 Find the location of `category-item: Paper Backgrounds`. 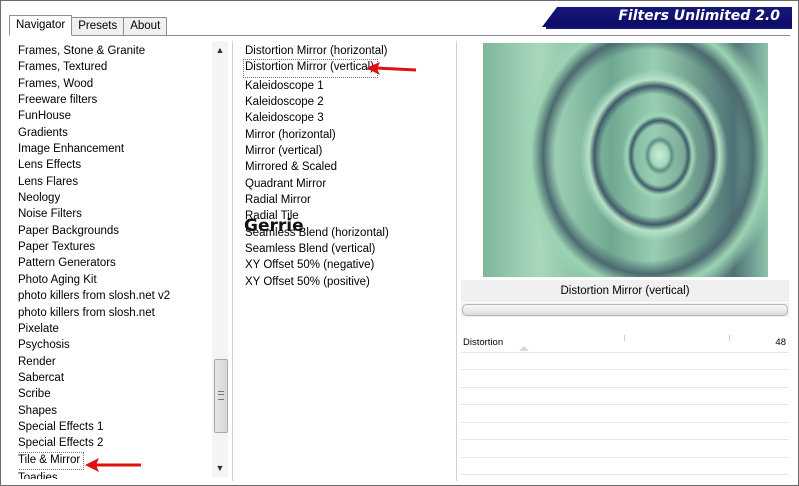

category-item: Paper Backgrounds is located at coordinates (114, 231).